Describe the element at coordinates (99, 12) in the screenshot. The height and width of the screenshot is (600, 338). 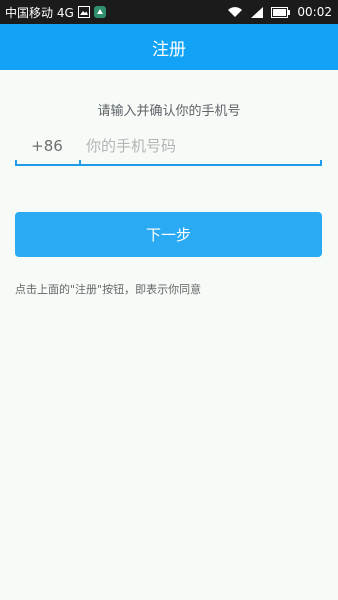
I see `app-notification-icon` at that location.